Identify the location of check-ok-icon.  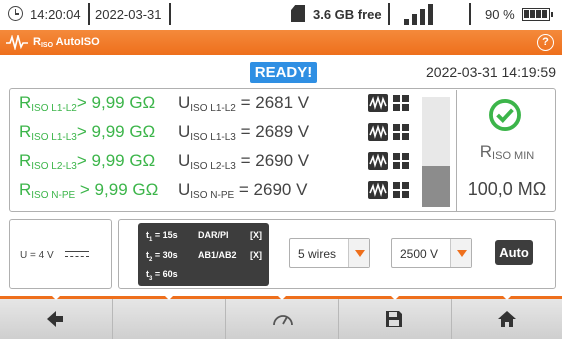
(505, 115).